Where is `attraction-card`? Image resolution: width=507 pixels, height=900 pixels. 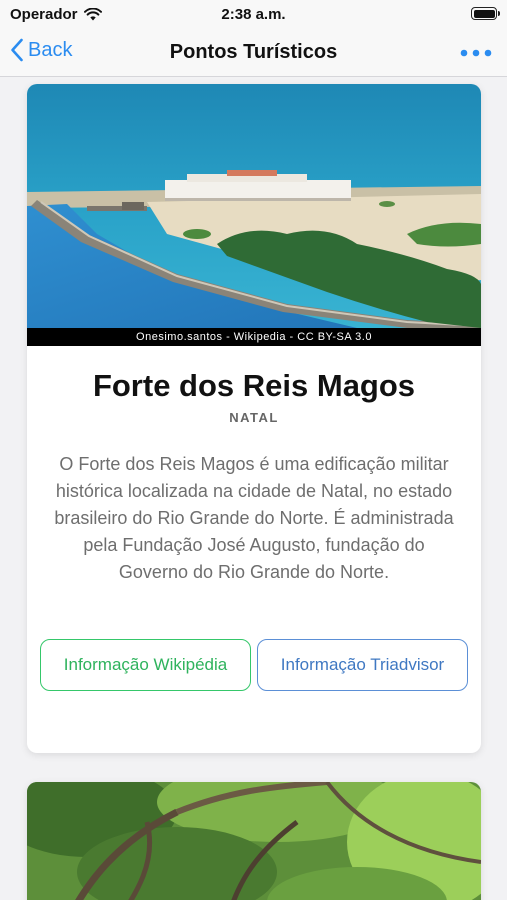
attraction-card is located at coordinates (254, 841).